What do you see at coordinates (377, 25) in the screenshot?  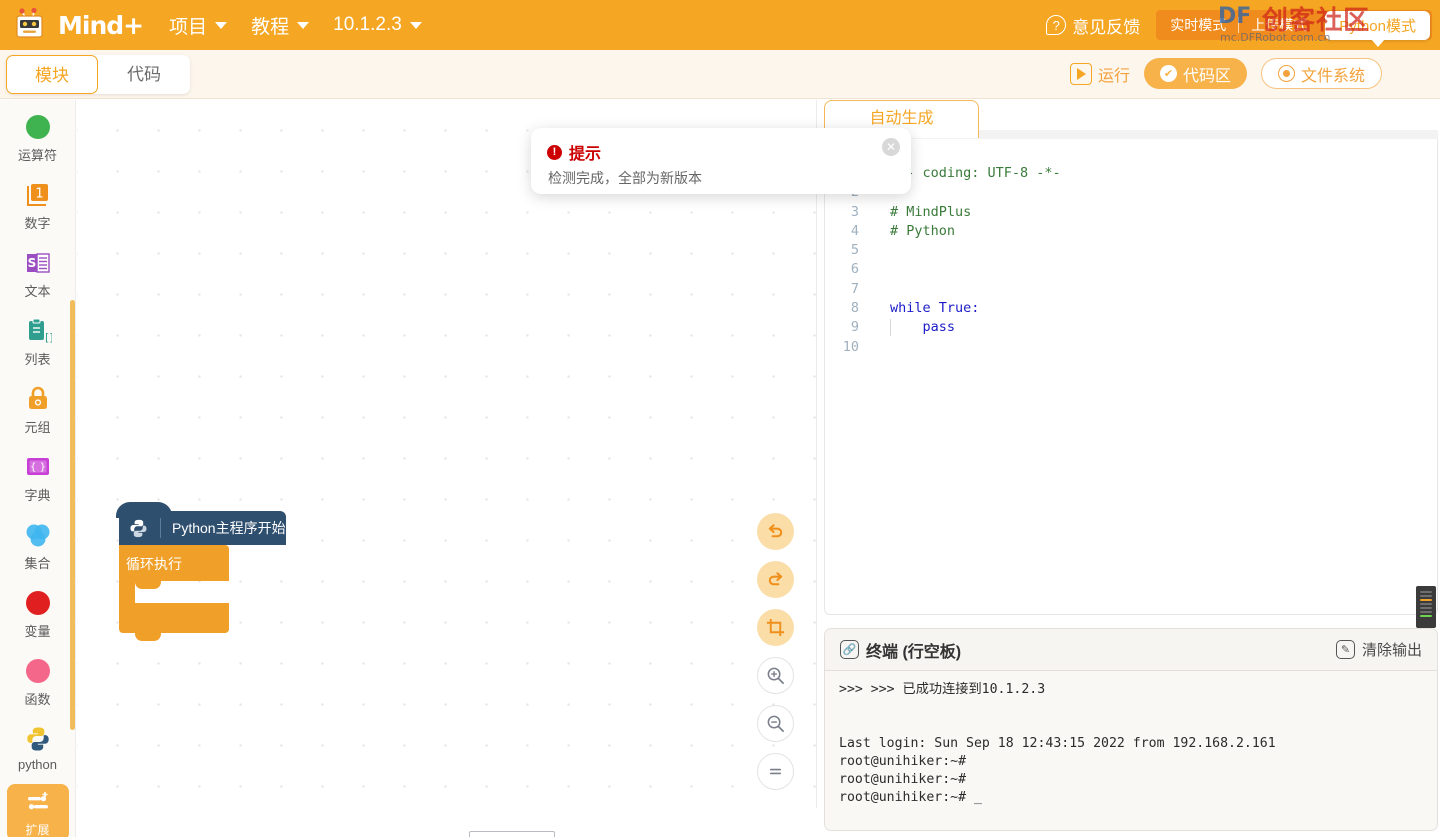 I see `menu-device-ip: 10.1.2.3` at bounding box center [377, 25].